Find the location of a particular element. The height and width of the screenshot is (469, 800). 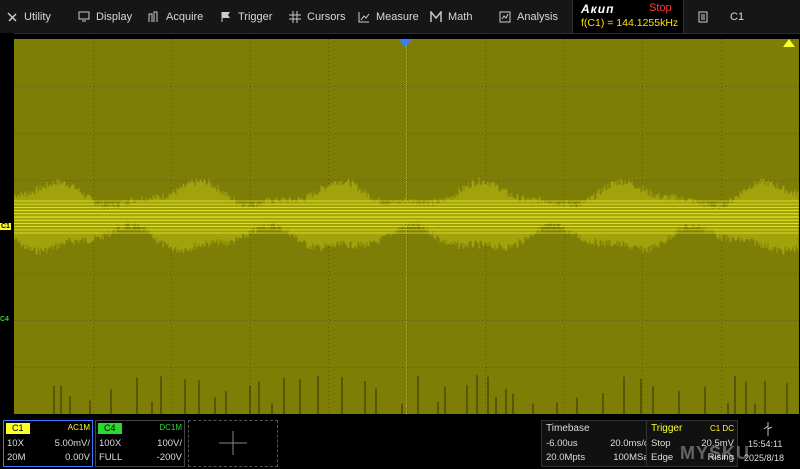

utility-icon is located at coordinates (12, 16).